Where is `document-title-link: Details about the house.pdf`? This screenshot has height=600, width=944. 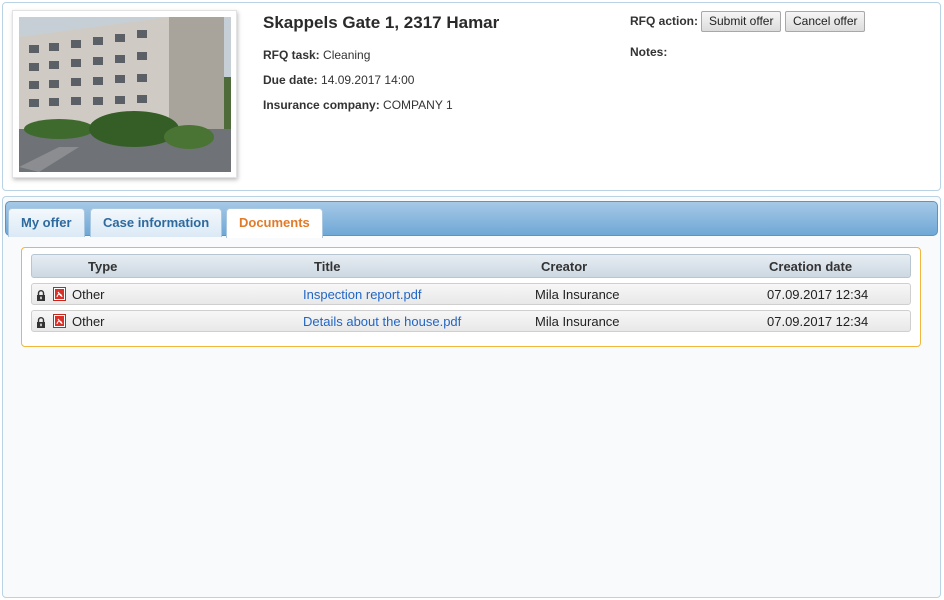
document-title-link: Details about the house.pdf is located at coordinates (382, 321).